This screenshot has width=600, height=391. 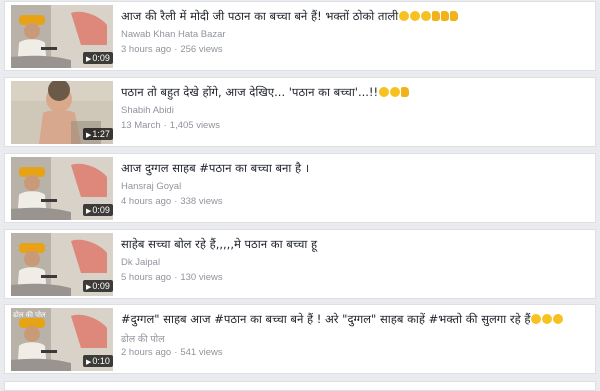 What do you see at coordinates (141, 125) in the screenshot?
I see `post-time: 13 March` at bounding box center [141, 125].